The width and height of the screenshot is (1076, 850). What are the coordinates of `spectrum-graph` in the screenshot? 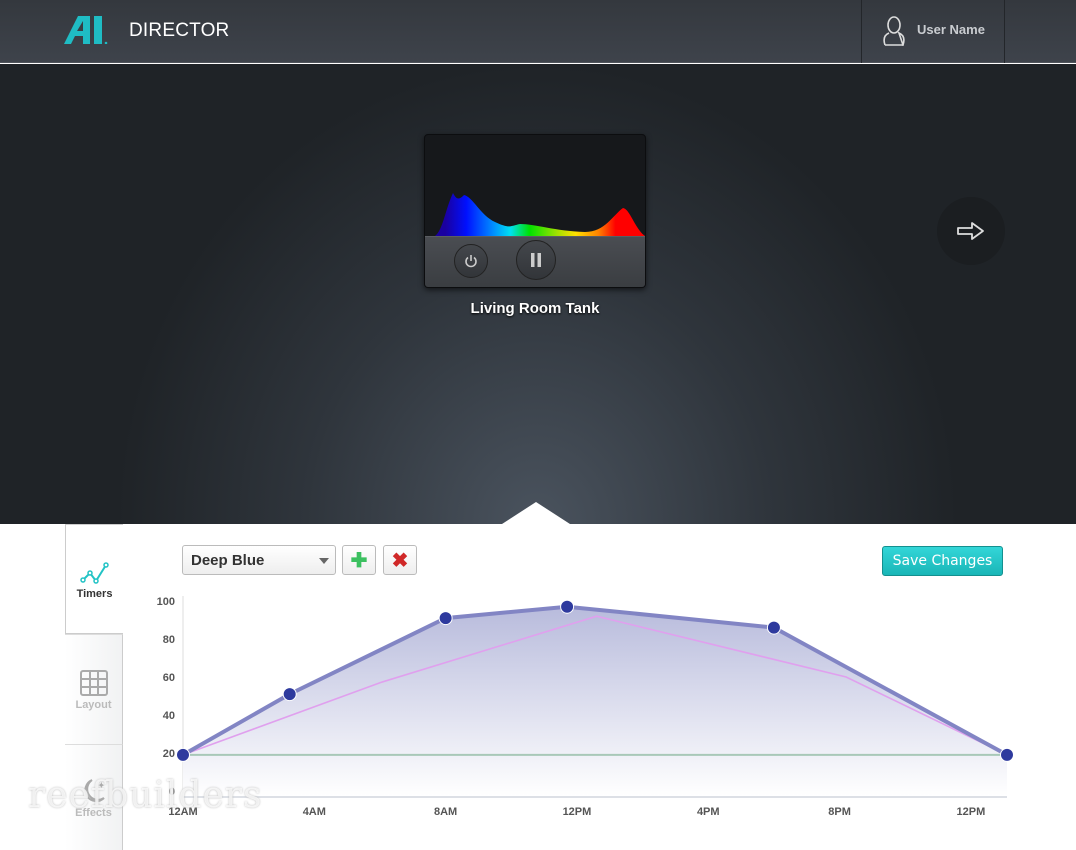 It's located at (540, 214).